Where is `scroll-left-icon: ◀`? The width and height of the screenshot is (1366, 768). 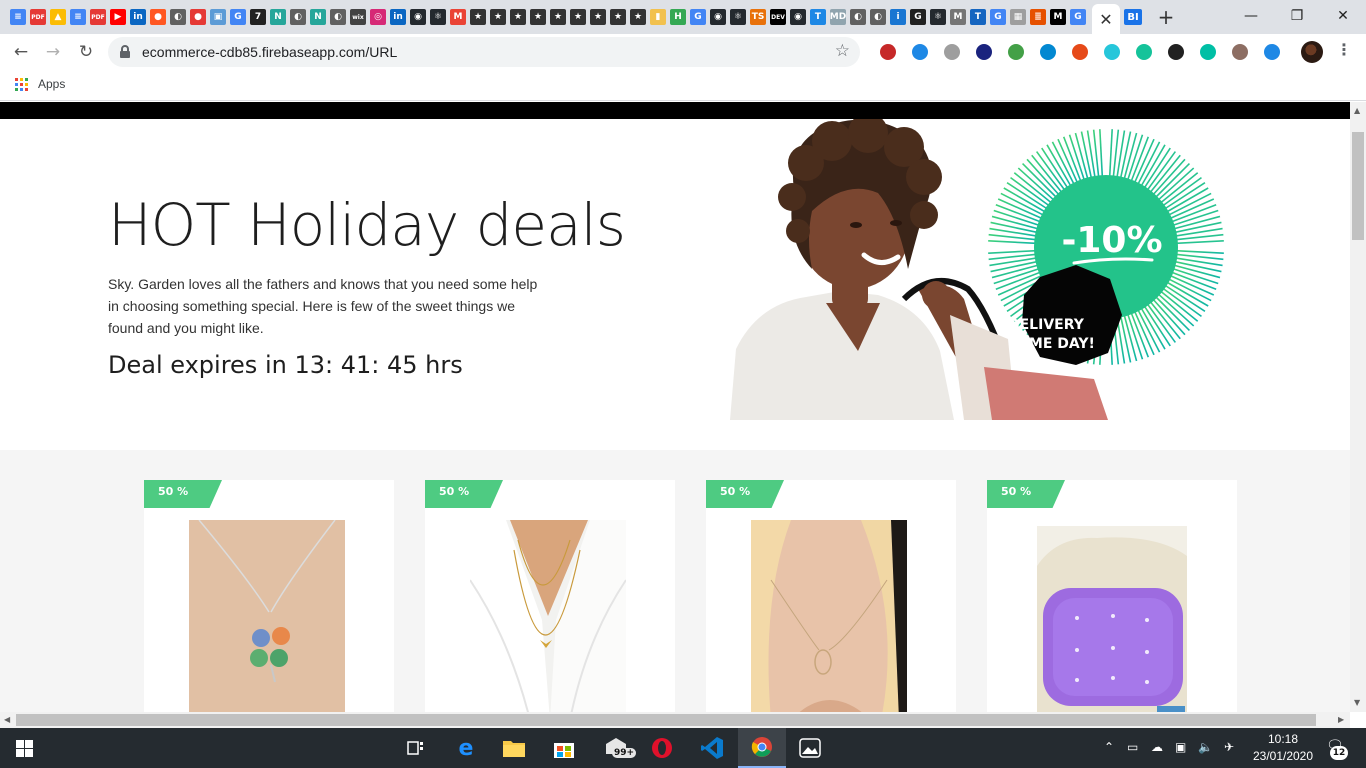 scroll-left-icon: ◀ is located at coordinates (7, 719).